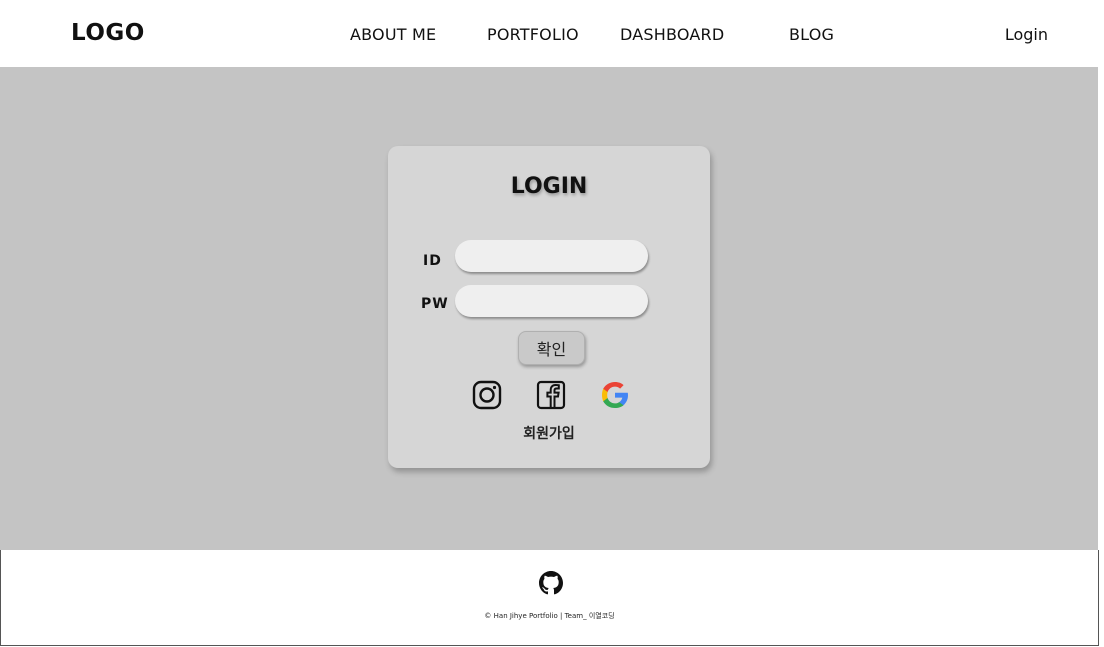  I want to click on login-card: LOGIN ID PW 확인 회원가입, so click(549, 307).